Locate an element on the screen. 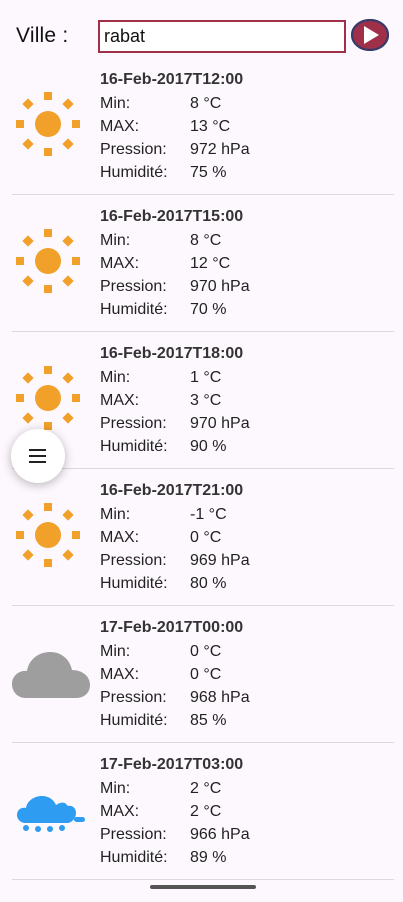 Image resolution: width=403 pixels, height=902 pixels. forecast-date: 16-Feb-2017T12:00 is located at coordinates (172, 79).